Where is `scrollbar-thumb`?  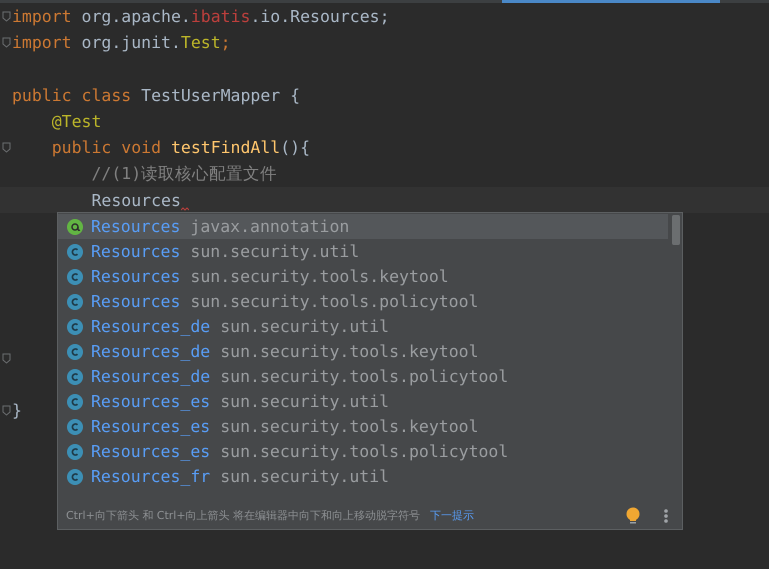 scrollbar-thumb is located at coordinates (676, 230).